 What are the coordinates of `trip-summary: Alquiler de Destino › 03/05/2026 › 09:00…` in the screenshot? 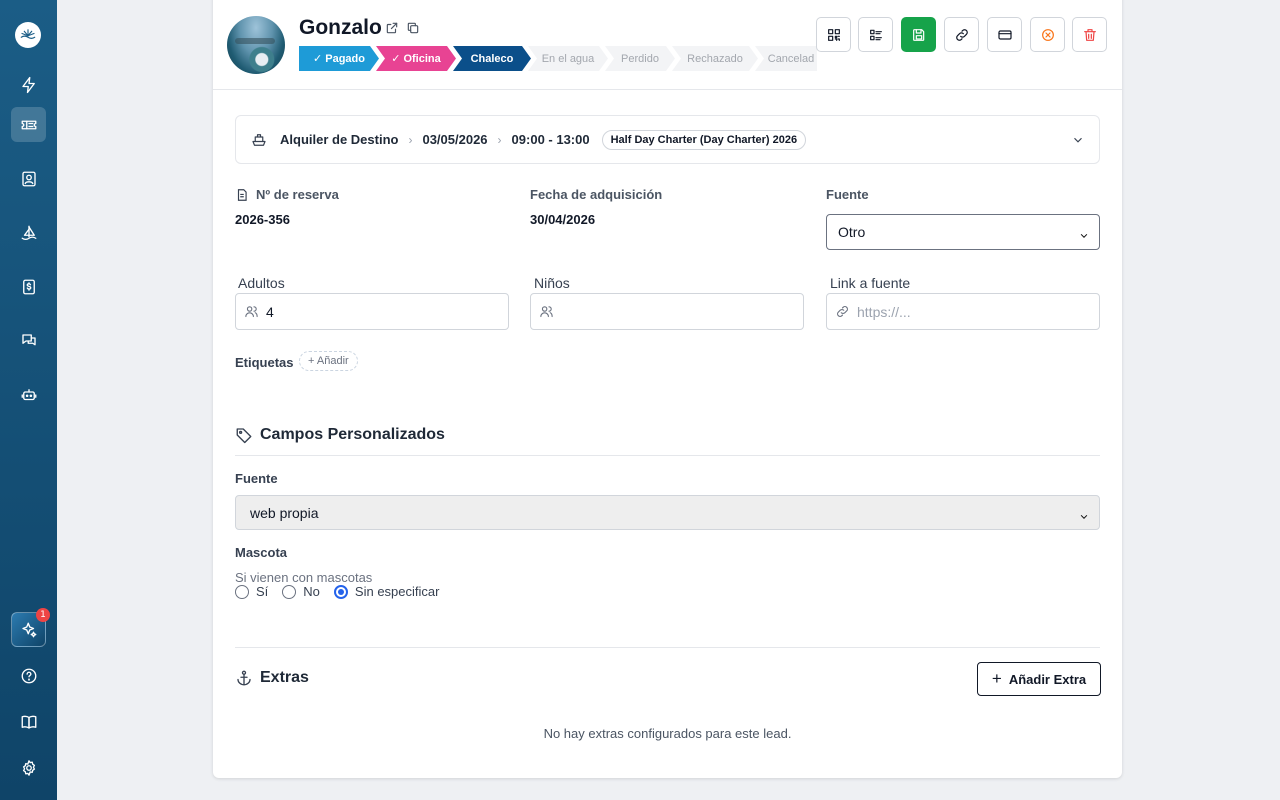 It's located at (667, 139).